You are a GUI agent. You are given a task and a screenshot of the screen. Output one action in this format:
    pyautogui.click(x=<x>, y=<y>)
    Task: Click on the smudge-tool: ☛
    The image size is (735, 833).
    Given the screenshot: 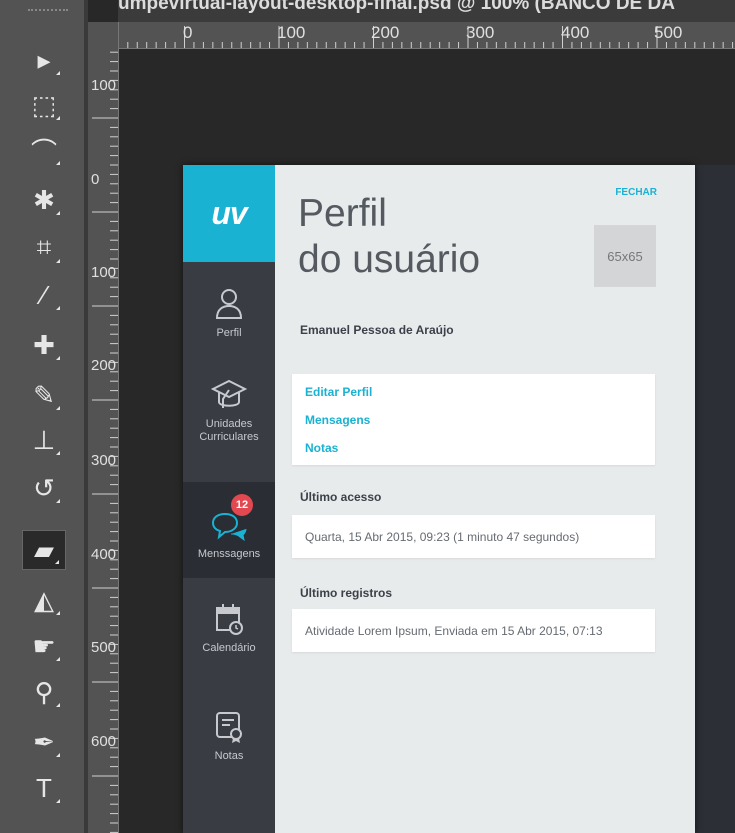 What is the action you would take?
    pyautogui.click(x=44, y=646)
    